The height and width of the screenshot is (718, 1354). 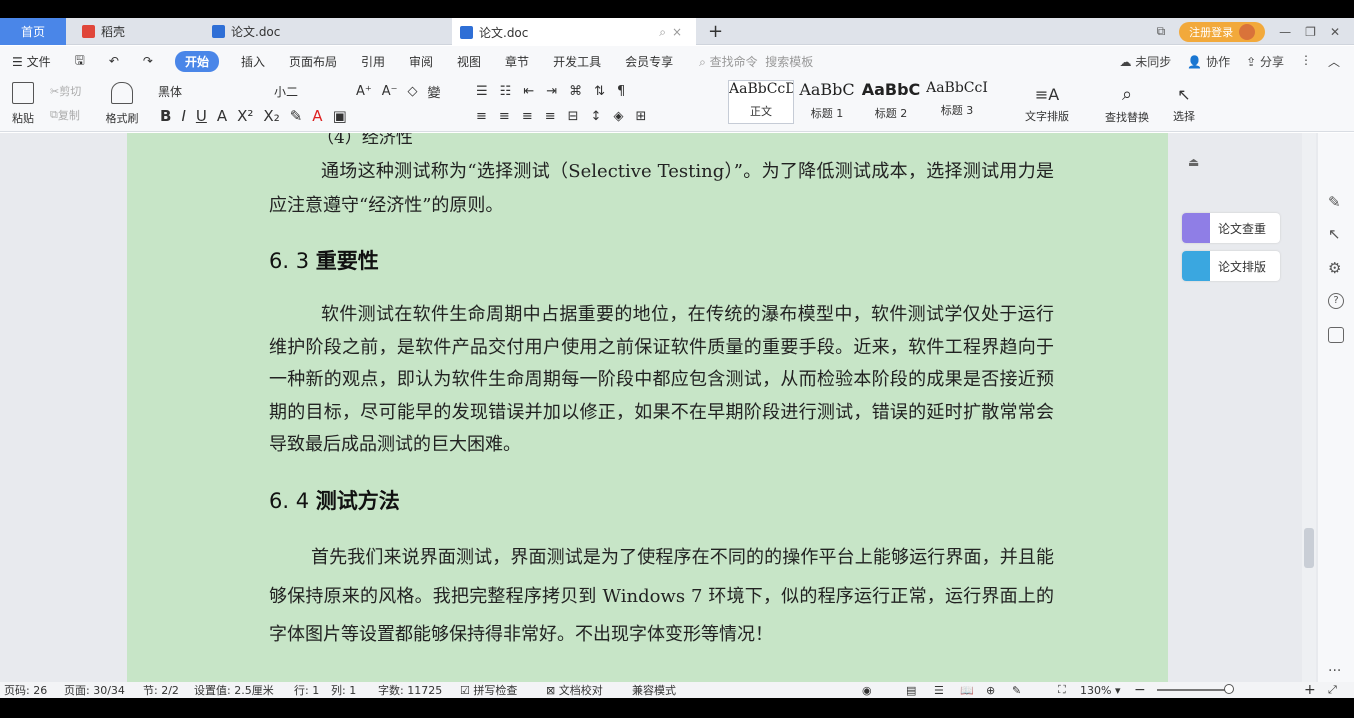 I want to click on redo-icon: ↷, so click(x=148, y=61).